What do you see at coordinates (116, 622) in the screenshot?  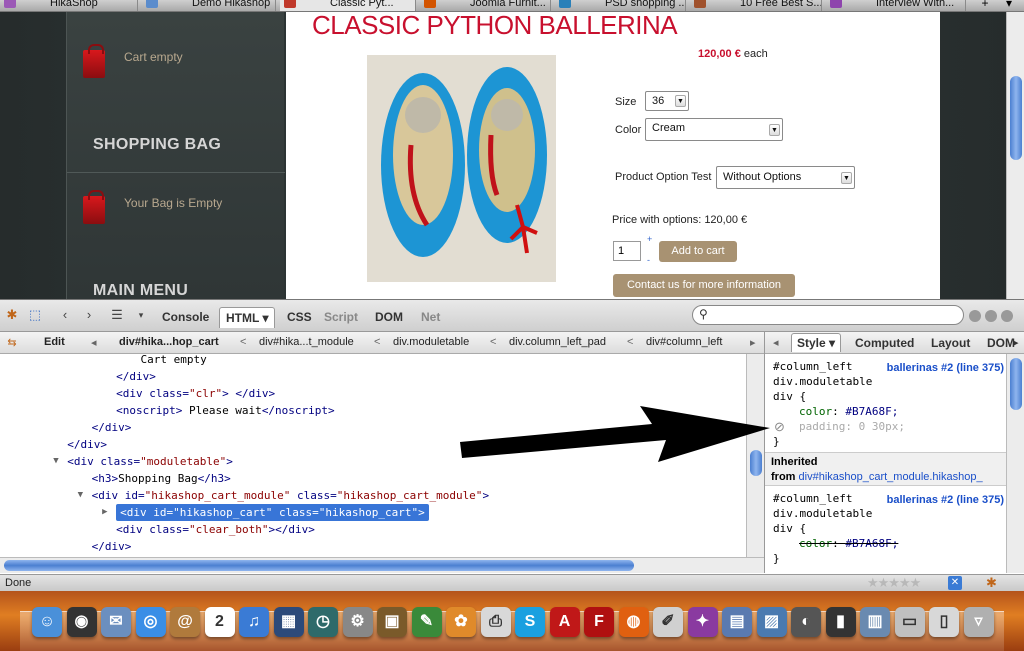 I see `mail-icon: ✉` at bounding box center [116, 622].